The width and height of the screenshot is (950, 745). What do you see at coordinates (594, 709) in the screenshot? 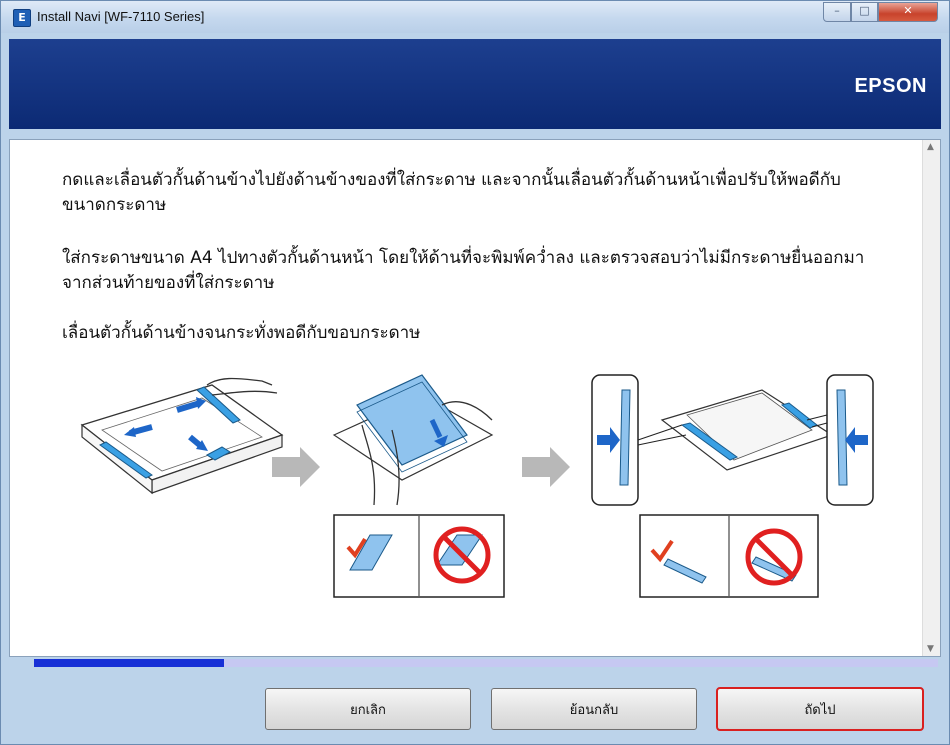
I see `back-button: ย้อนกลับ` at bounding box center [594, 709].